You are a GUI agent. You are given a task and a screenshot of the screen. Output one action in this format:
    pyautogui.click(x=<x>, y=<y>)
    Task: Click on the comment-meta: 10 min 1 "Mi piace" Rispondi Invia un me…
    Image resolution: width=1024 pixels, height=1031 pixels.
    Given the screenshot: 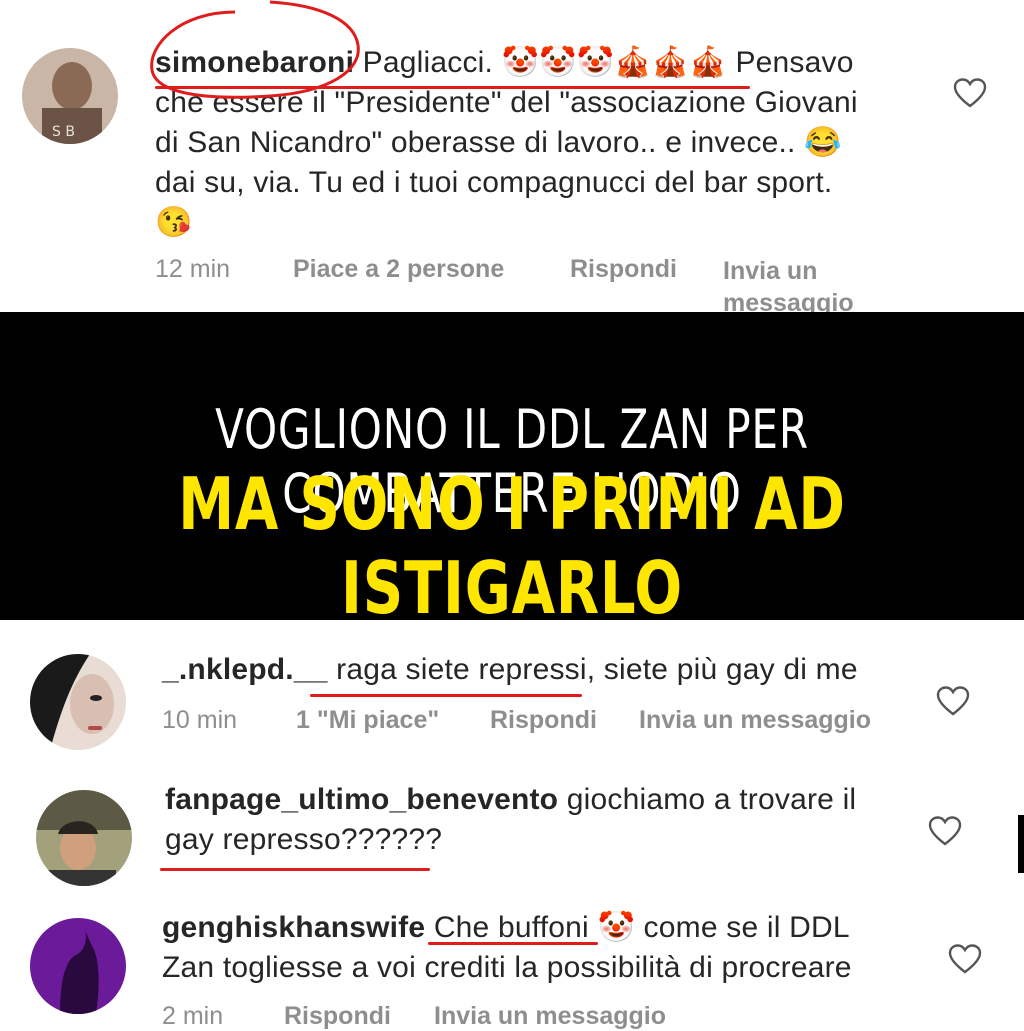 What is the action you would take?
    pyautogui.click(x=516, y=720)
    